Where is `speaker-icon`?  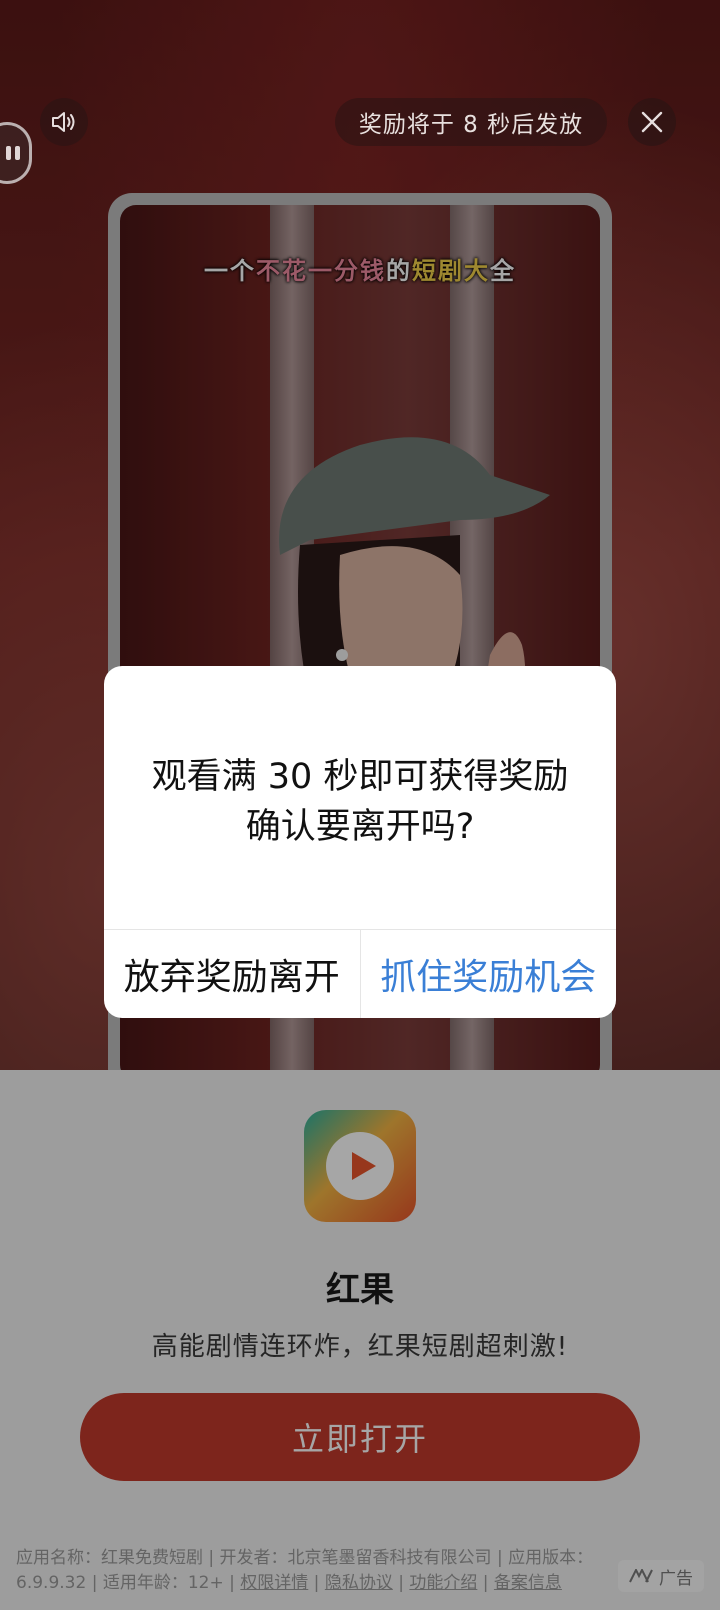 speaker-icon is located at coordinates (63, 122).